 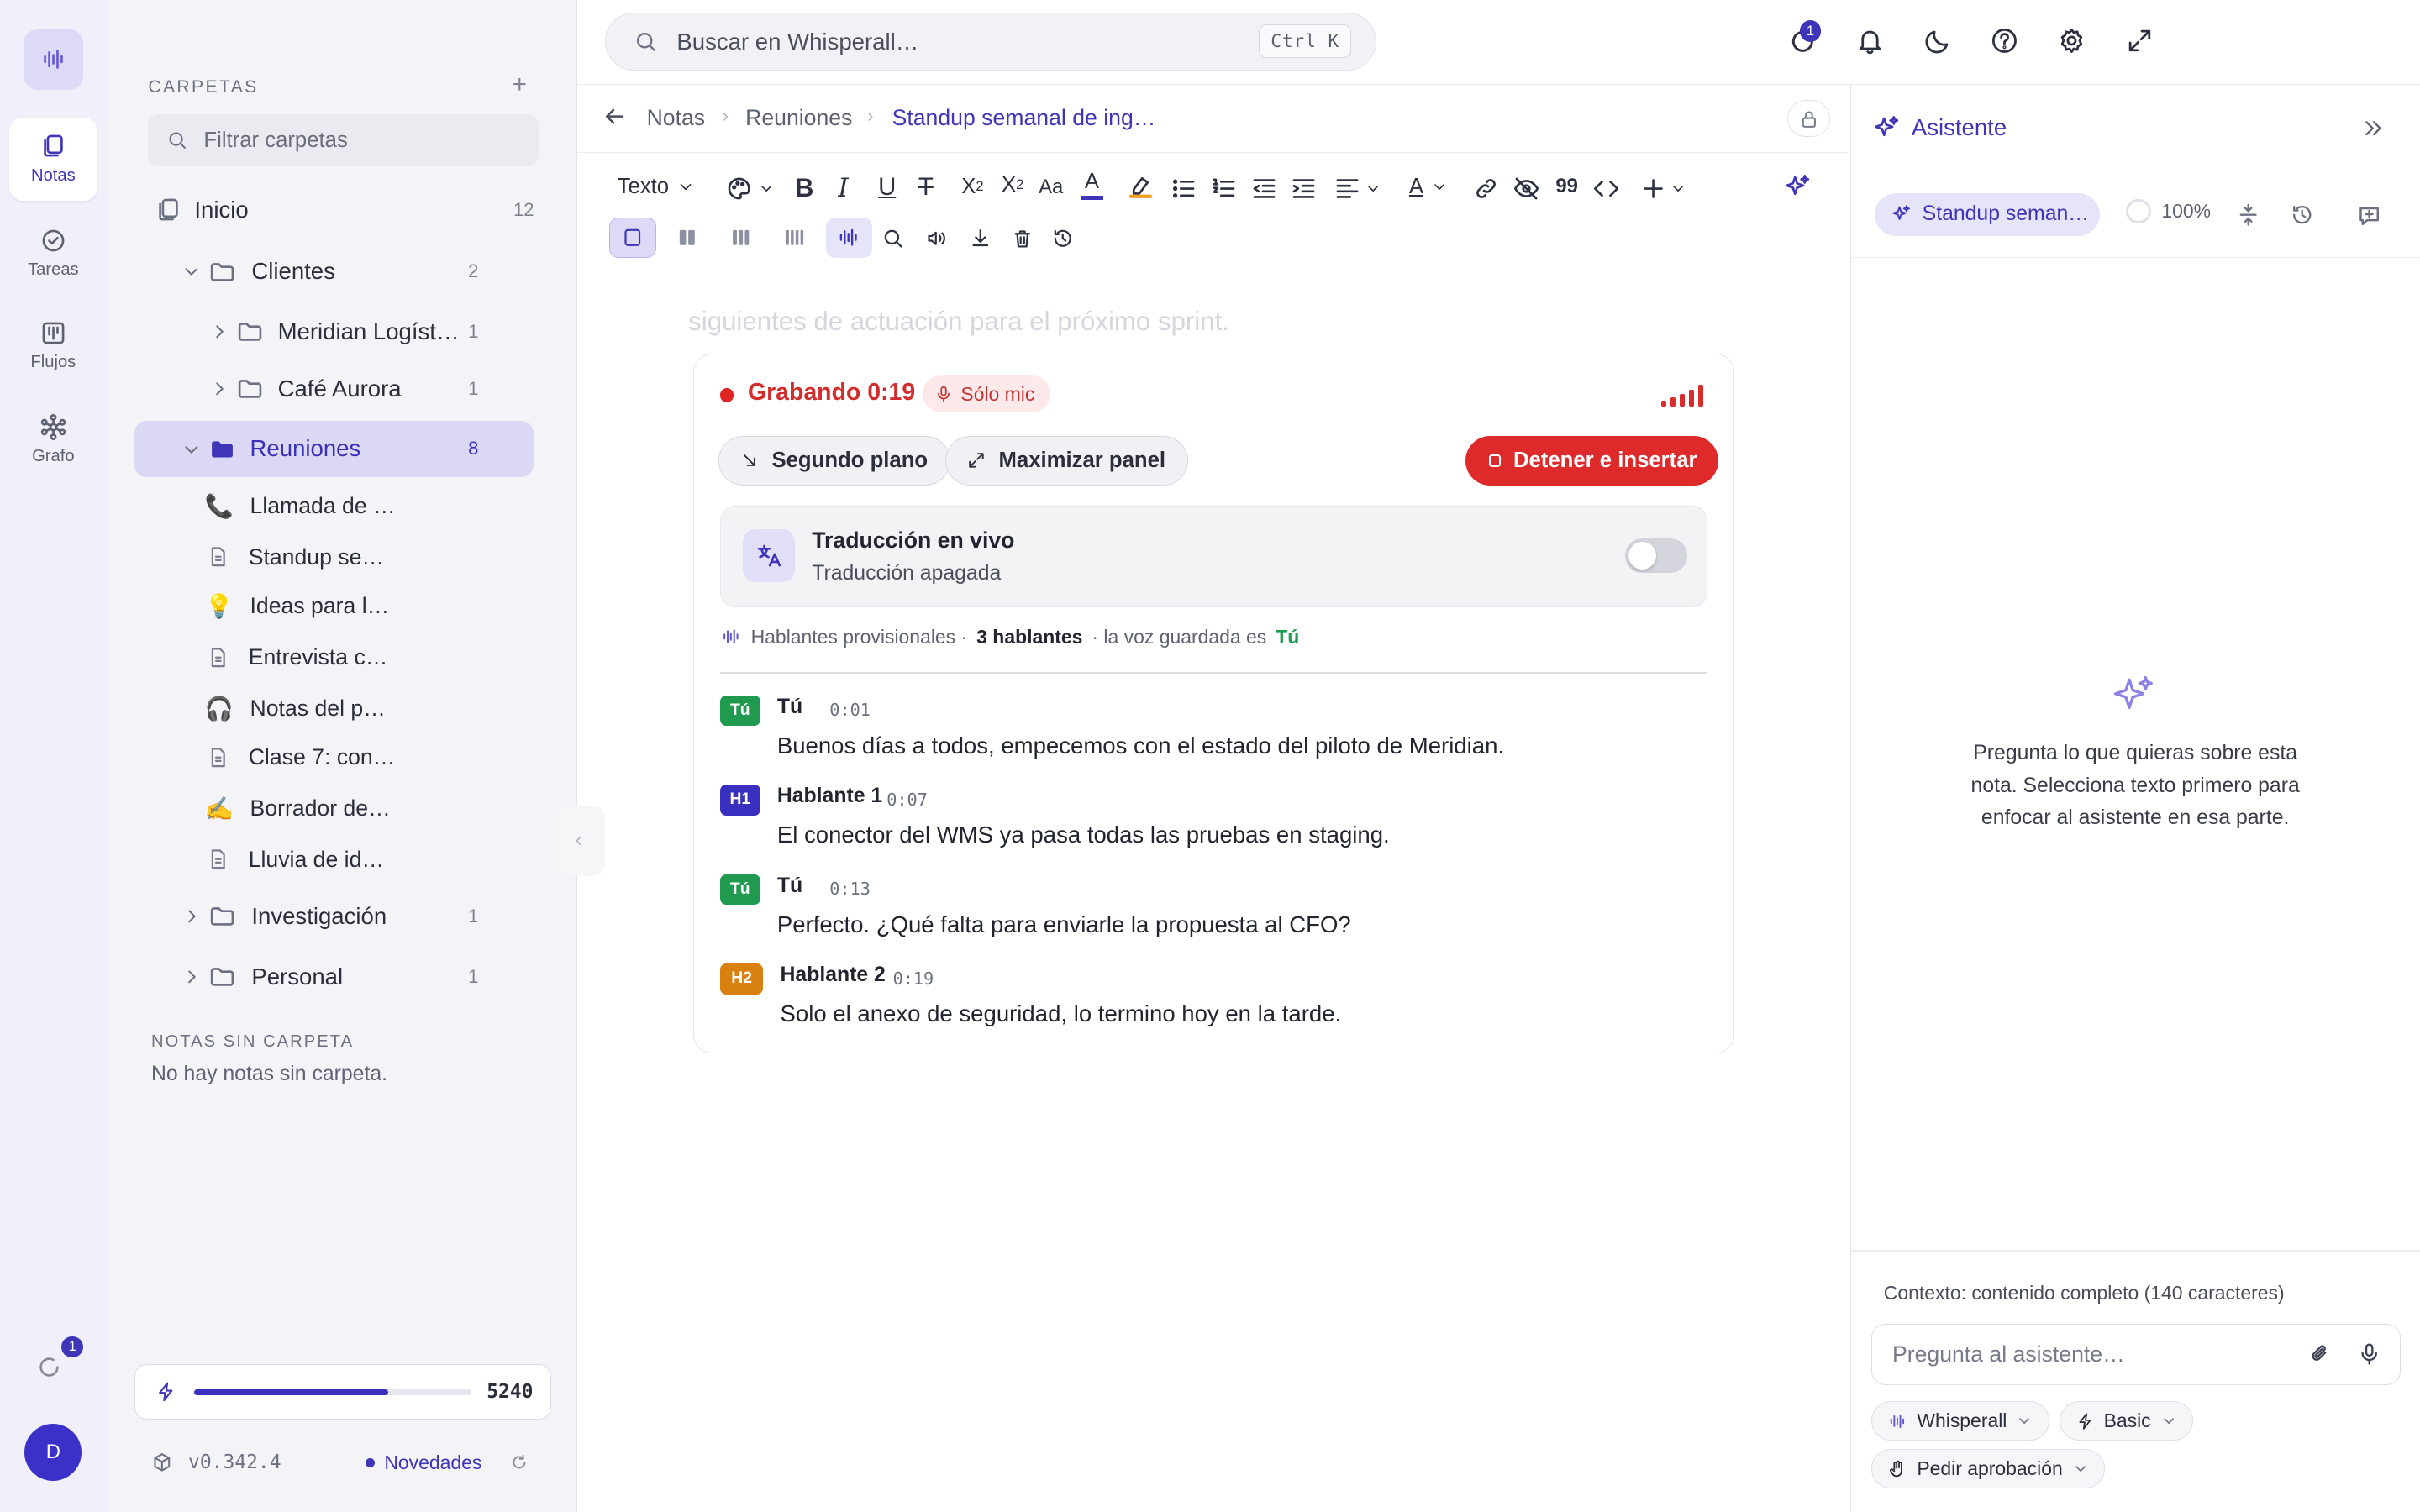 I want to click on search-transcript-button, so click(x=893, y=238).